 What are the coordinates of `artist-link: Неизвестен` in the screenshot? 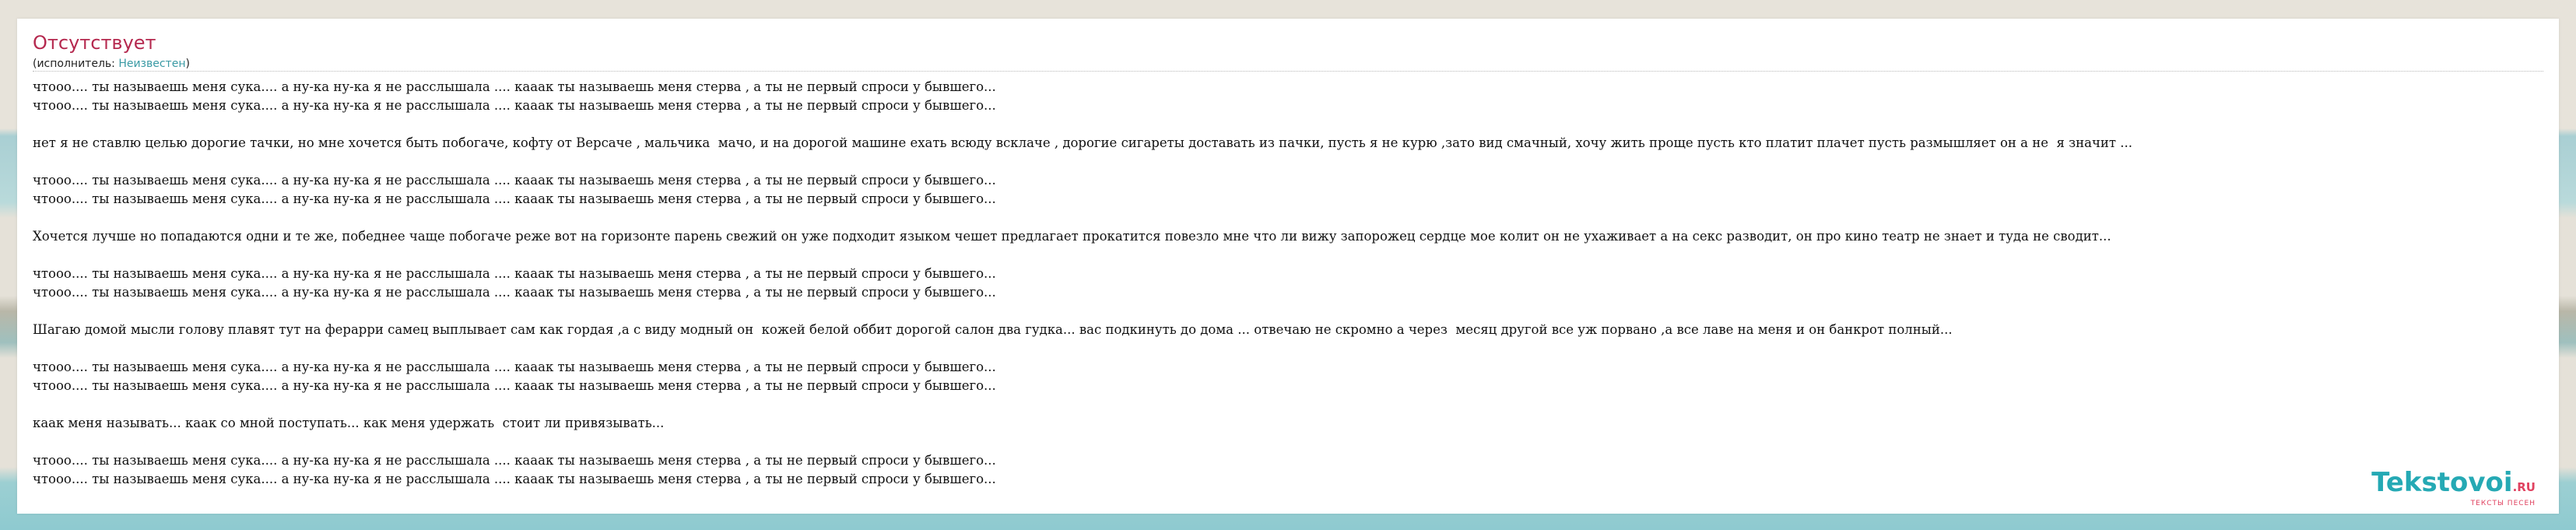 It's located at (152, 64).